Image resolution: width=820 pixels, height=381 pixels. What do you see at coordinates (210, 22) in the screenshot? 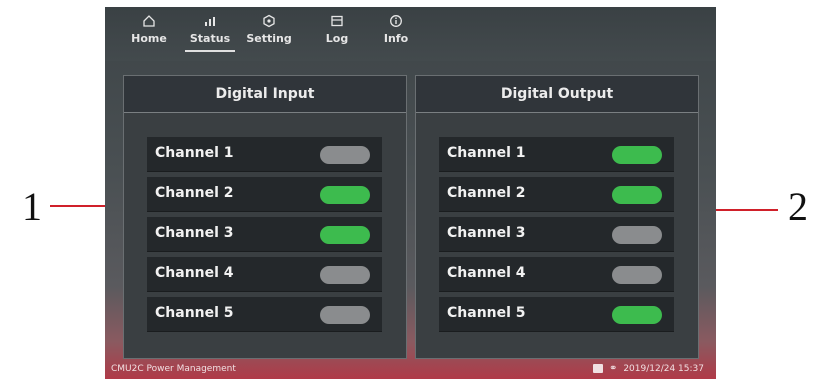
I see `status-icon` at bounding box center [210, 22].